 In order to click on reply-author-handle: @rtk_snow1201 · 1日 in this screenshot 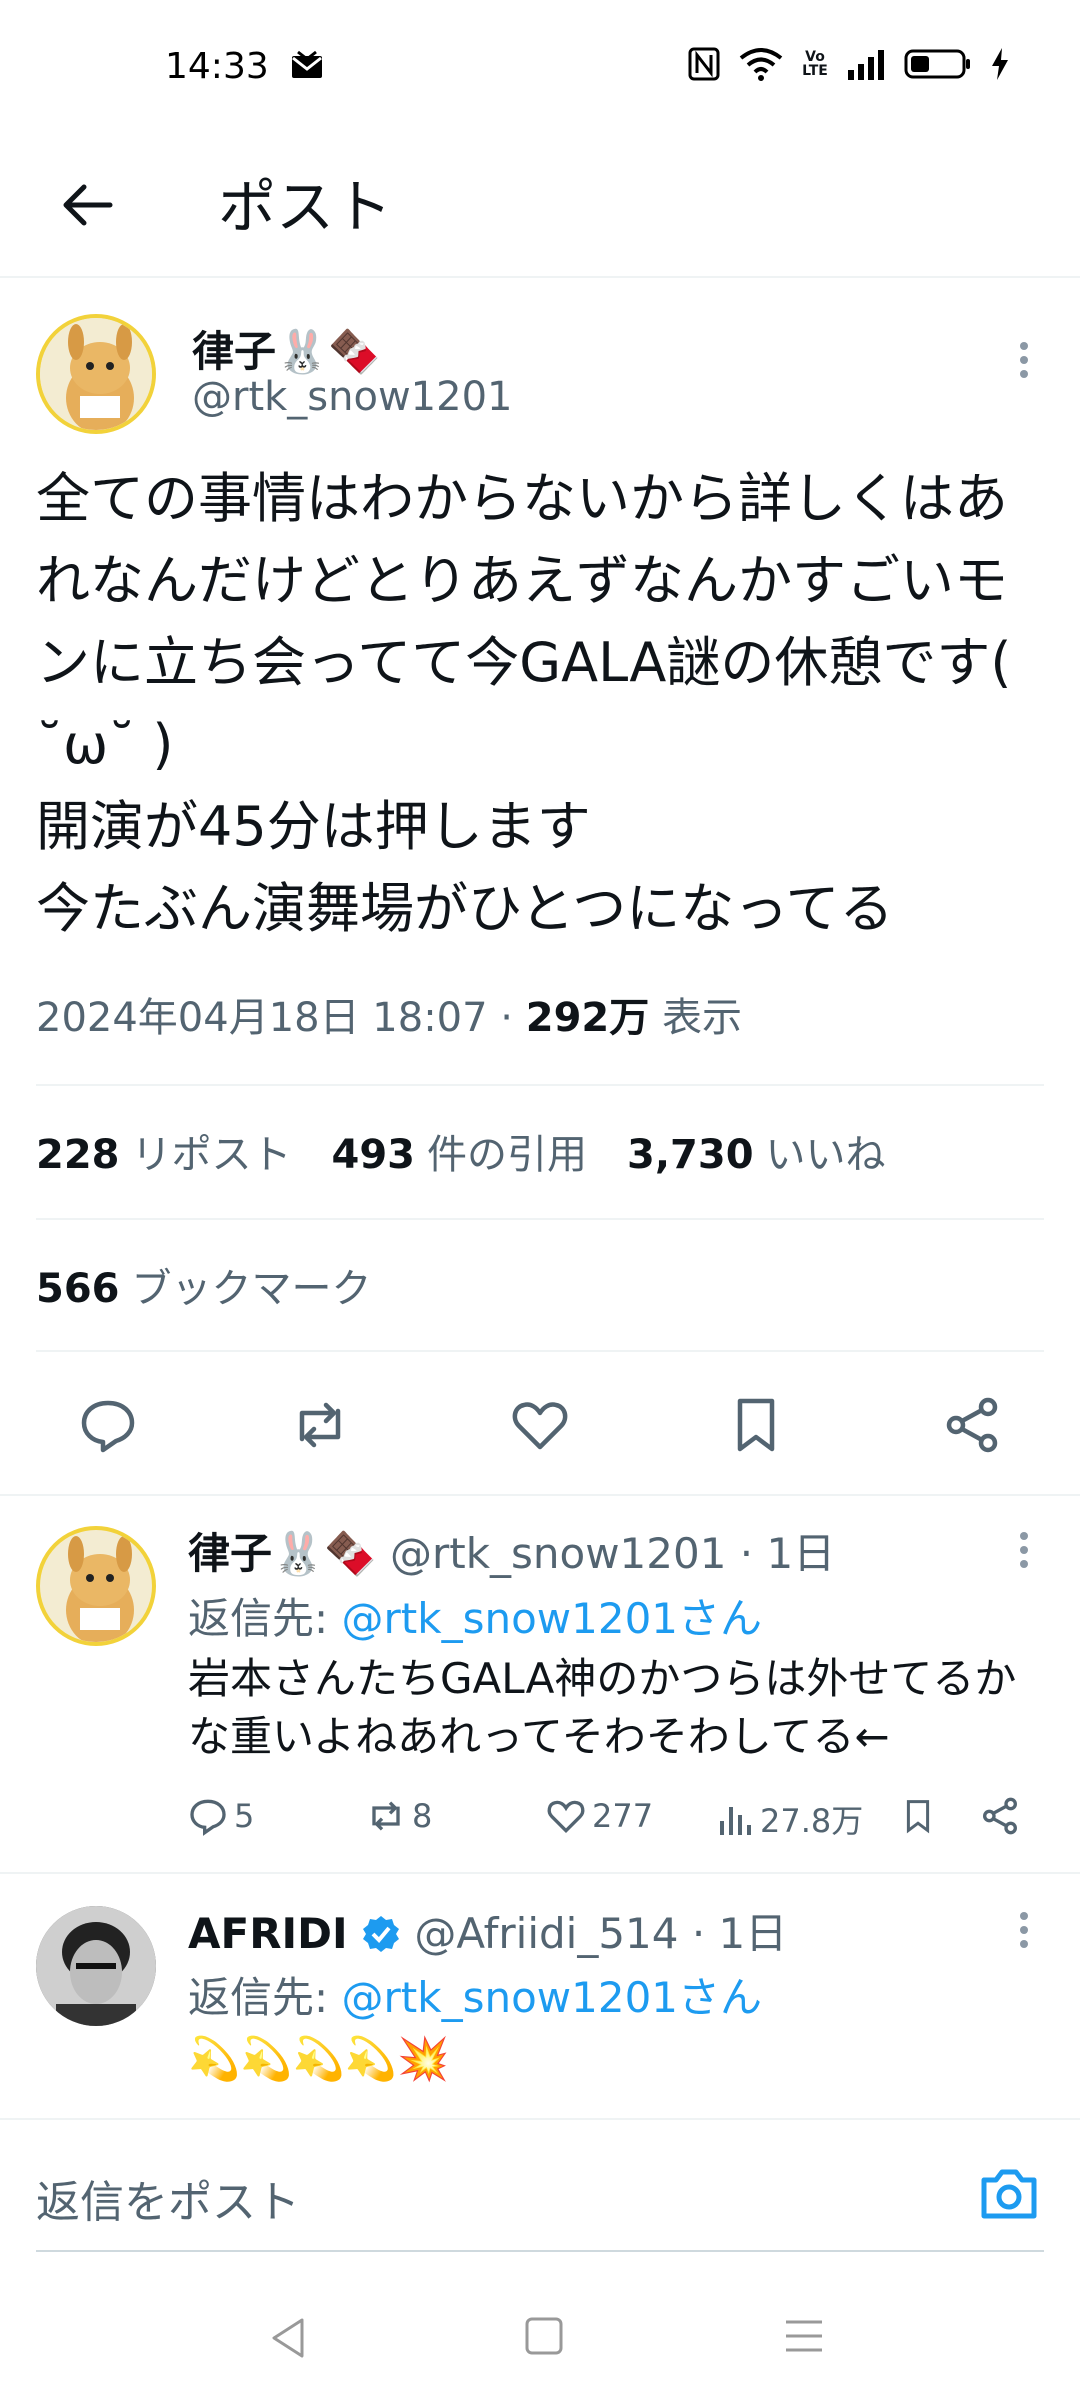, I will do `click(612, 1553)`.